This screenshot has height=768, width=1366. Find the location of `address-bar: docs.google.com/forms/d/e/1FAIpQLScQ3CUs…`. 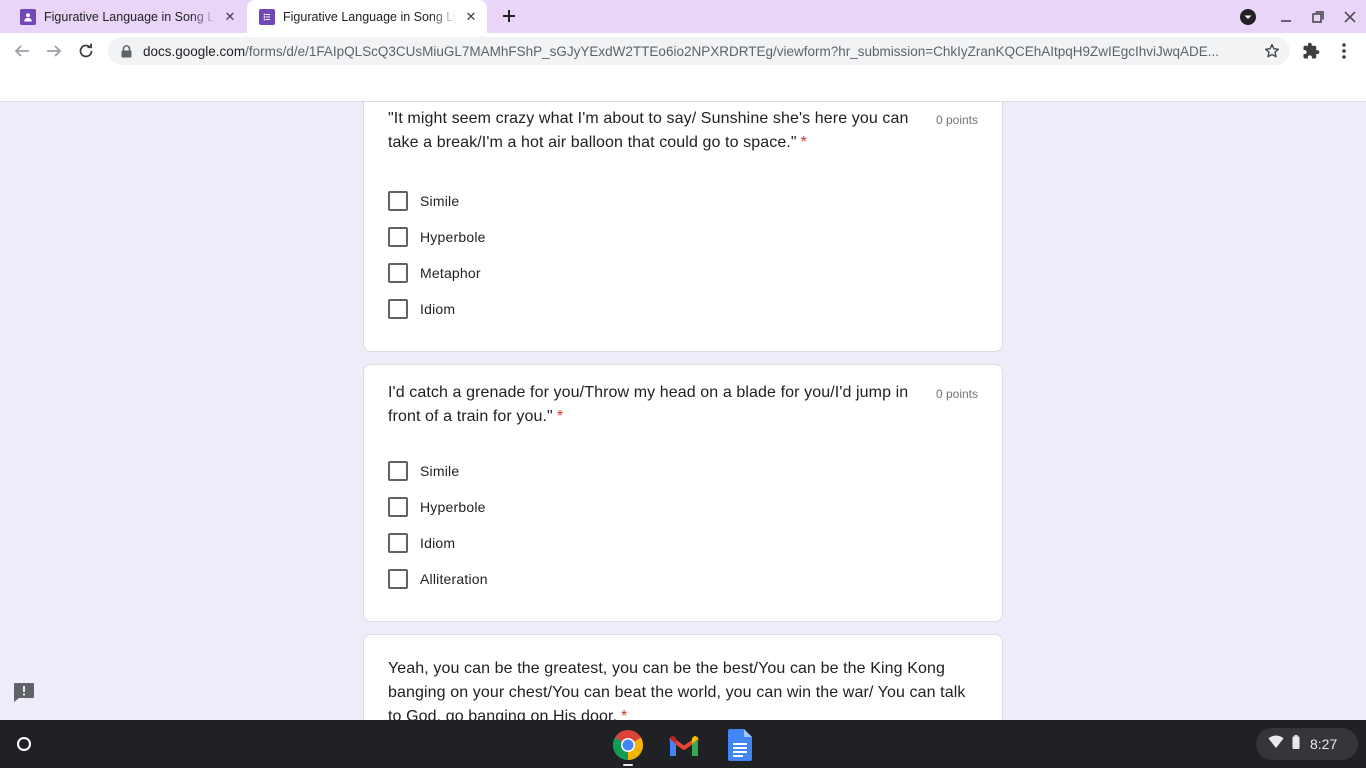

address-bar: docs.google.com/forms/d/e/1FAIpQLScQ3CUs… is located at coordinates (699, 51).